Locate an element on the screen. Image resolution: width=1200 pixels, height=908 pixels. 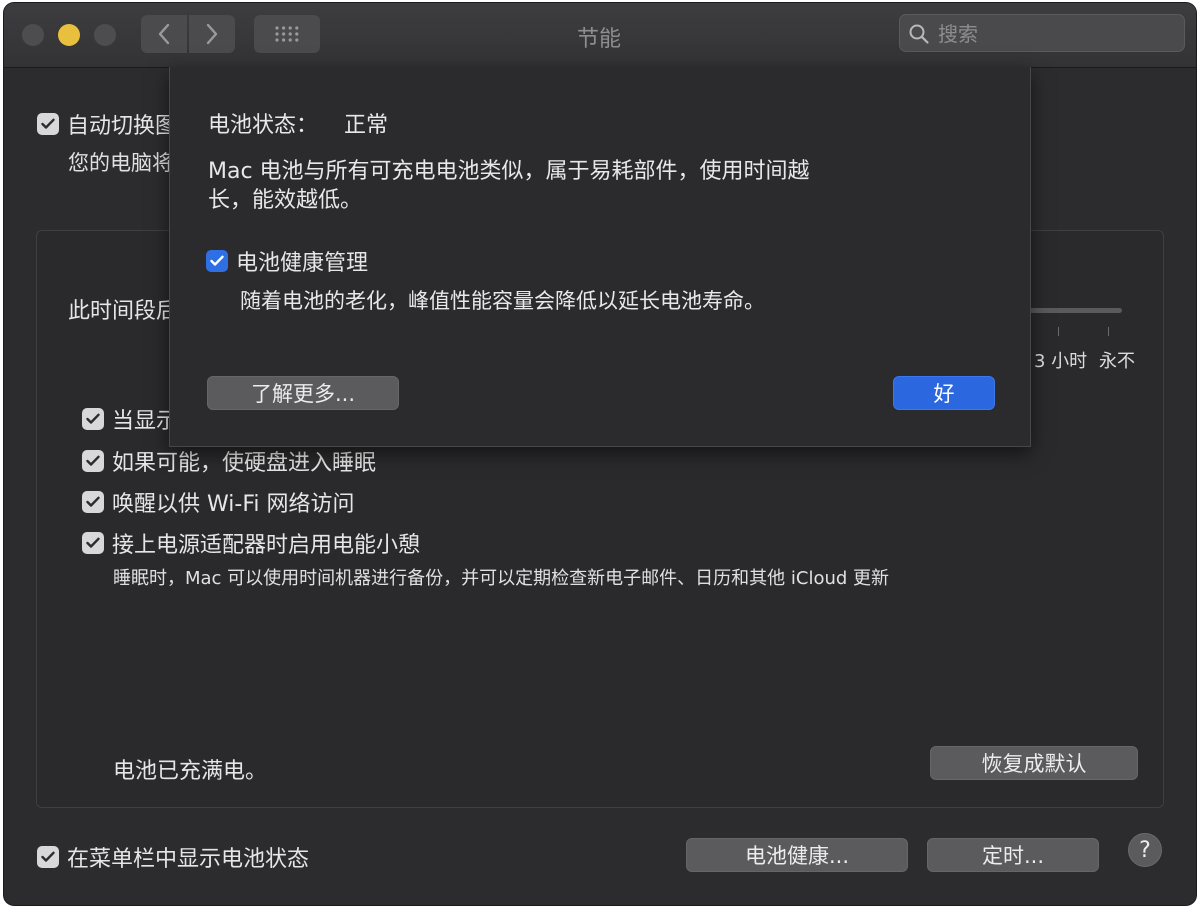
auto-switch-graphics-row: 自动切换图 is located at coordinates (107, 124).